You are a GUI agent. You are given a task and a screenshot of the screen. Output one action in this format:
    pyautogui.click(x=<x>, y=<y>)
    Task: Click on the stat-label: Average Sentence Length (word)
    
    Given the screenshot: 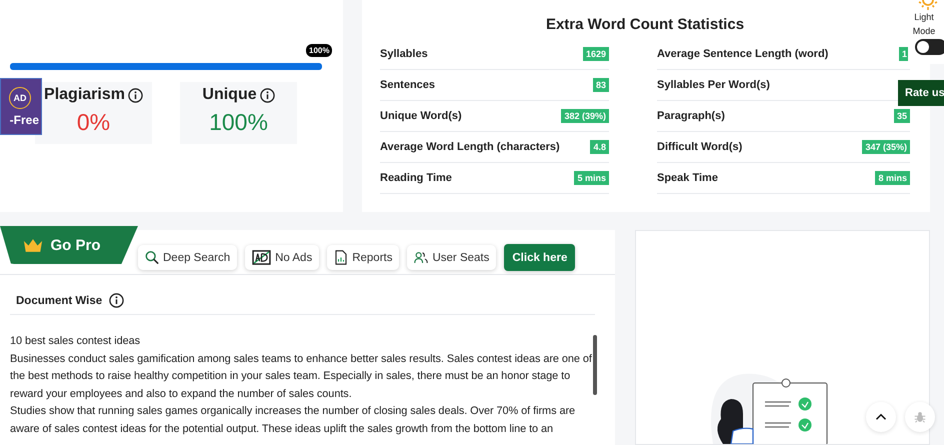 What is the action you would take?
    pyautogui.click(x=742, y=54)
    